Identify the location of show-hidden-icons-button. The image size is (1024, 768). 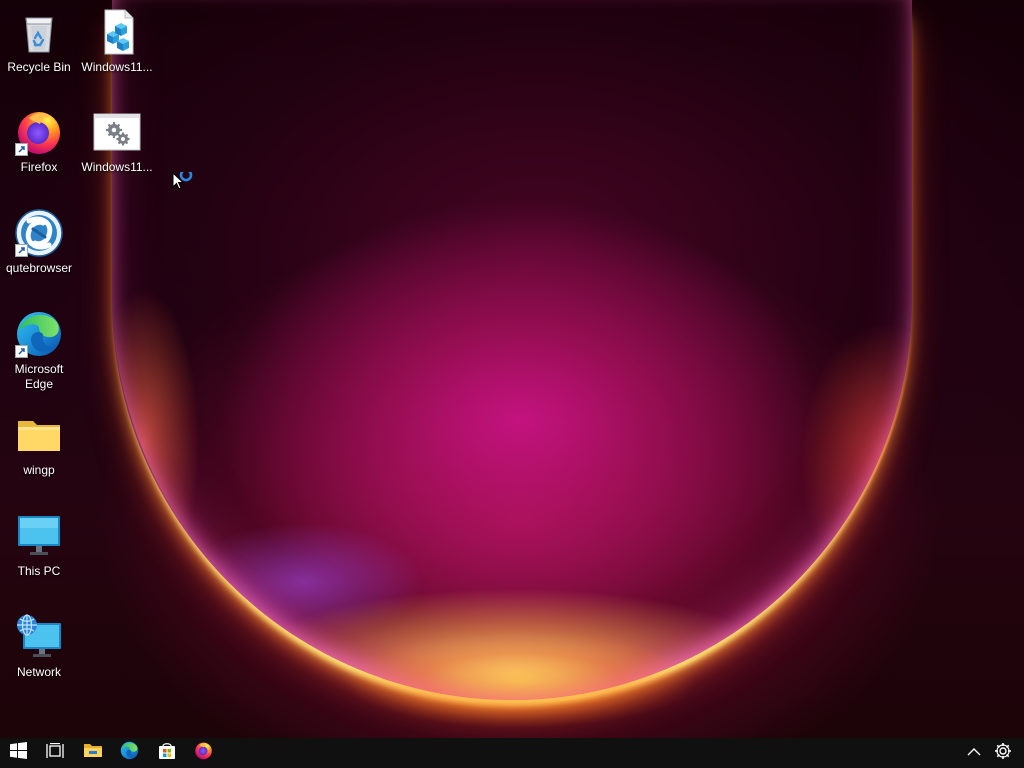
(974, 753).